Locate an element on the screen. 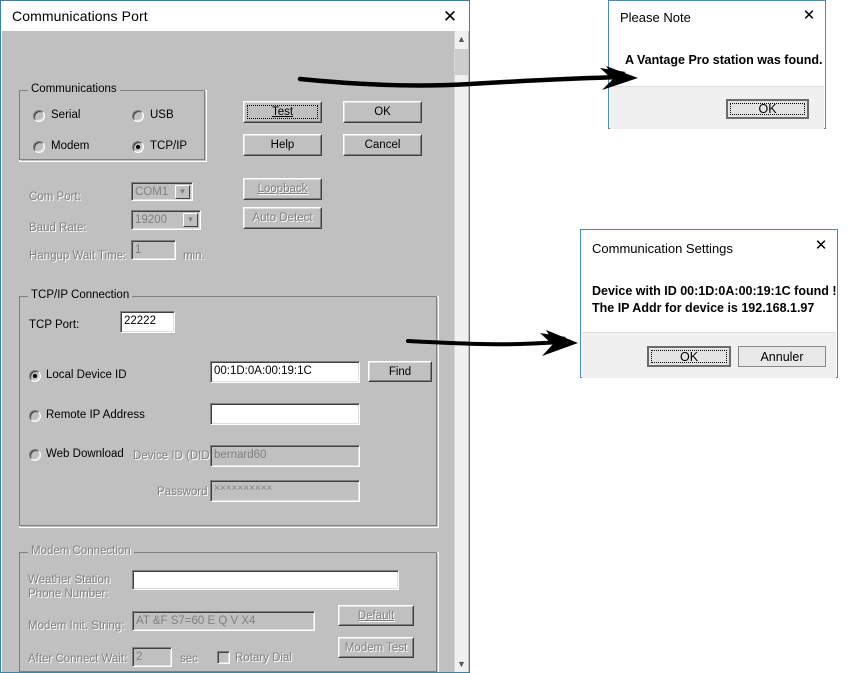 This screenshot has width=864, height=673. modem-group-label: Modem Connection is located at coordinates (81, 551).